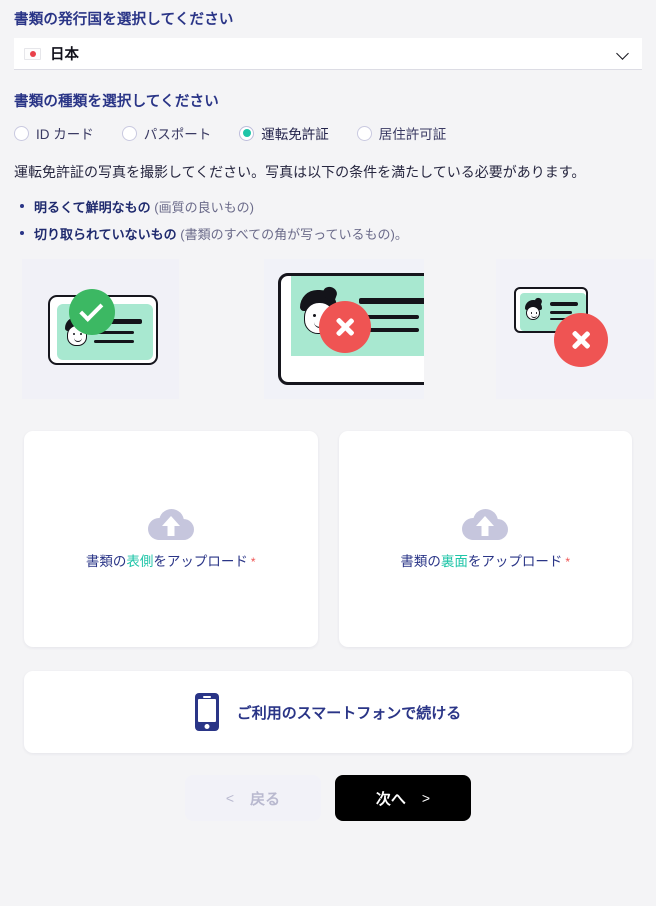 The height and width of the screenshot is (906, 656). What do you see at coordinates (533, 310) in the screenshot?
I see `face-icon` at bounding box center [533, 310].